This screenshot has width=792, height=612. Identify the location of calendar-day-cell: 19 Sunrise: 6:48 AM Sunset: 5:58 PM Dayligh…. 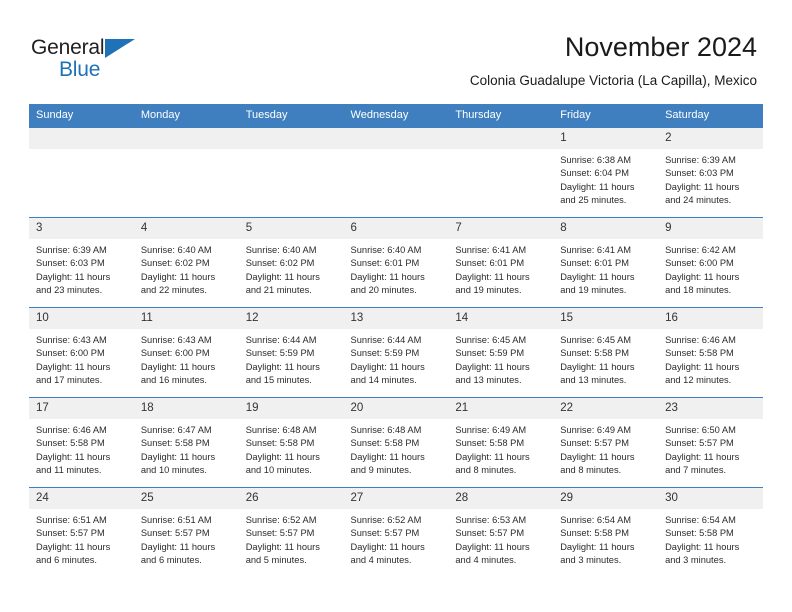
(291, 442).